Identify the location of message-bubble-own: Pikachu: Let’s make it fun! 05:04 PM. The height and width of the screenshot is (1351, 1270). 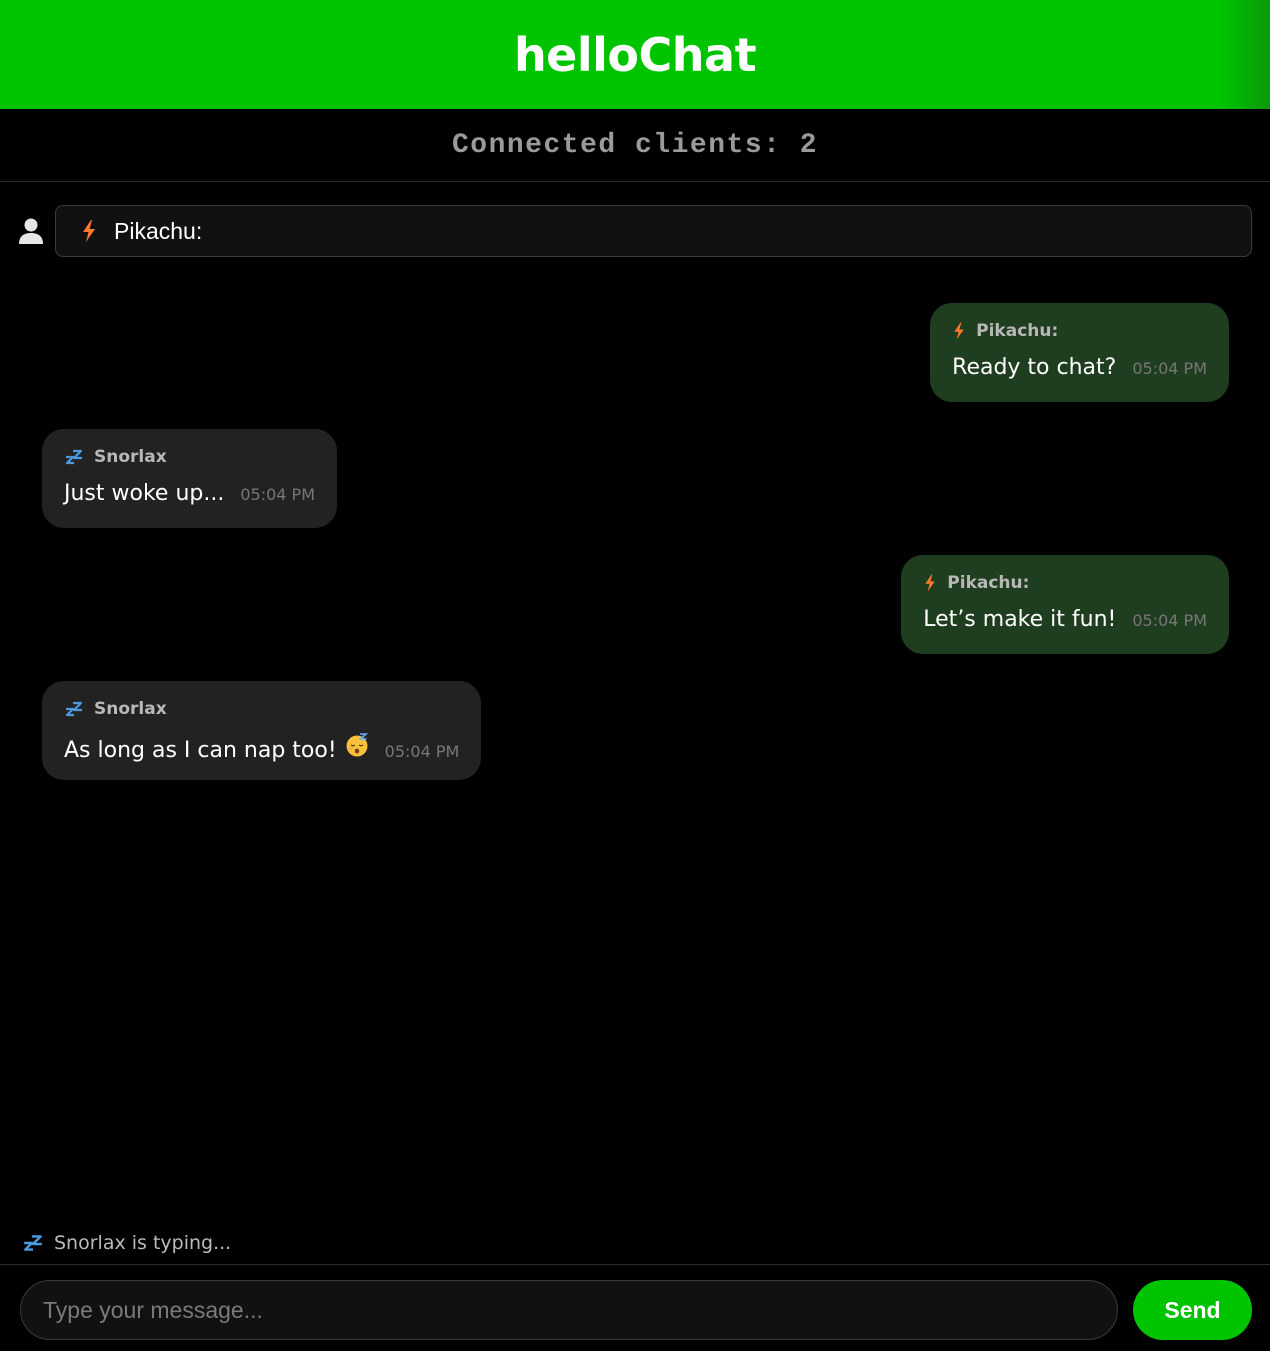
(1065, 604).